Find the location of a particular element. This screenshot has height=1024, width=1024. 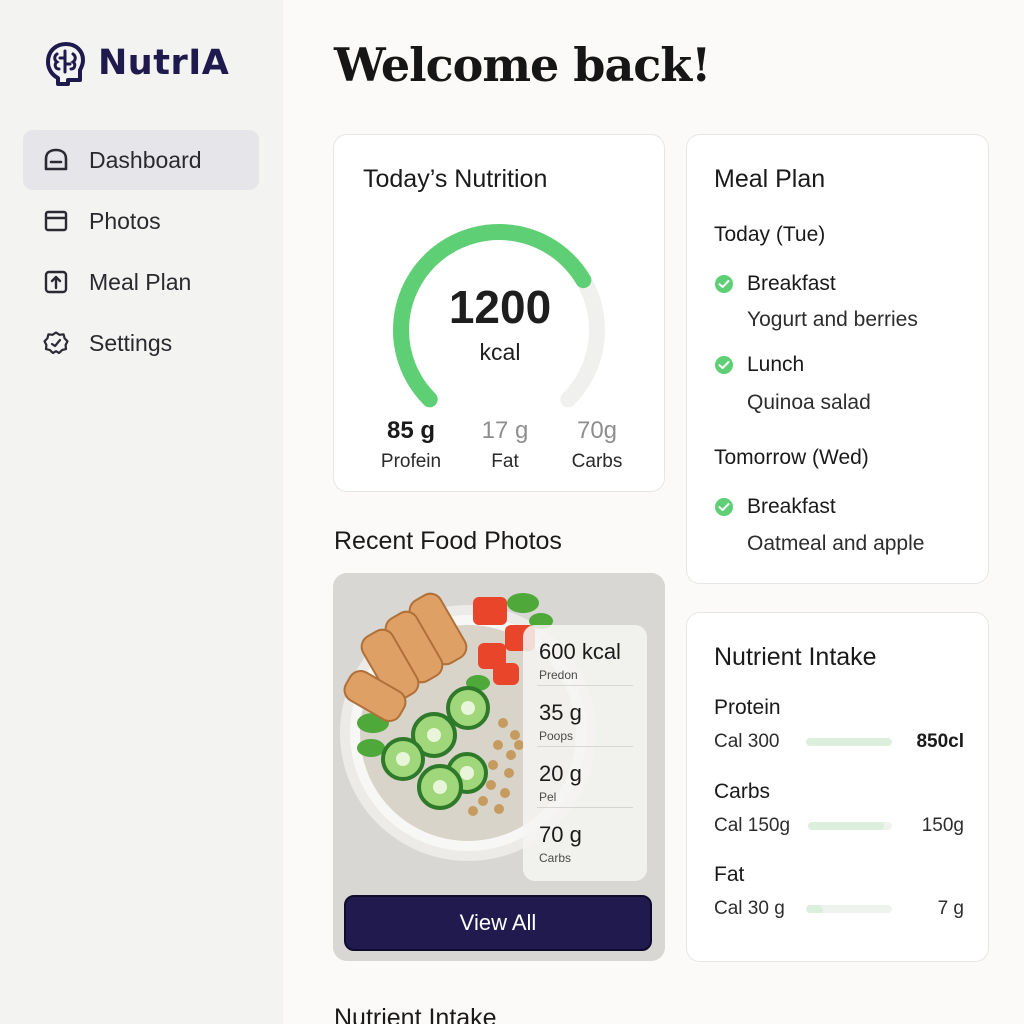

nutrient-left-value: Cal 300 is located at coordinates (747, 741).